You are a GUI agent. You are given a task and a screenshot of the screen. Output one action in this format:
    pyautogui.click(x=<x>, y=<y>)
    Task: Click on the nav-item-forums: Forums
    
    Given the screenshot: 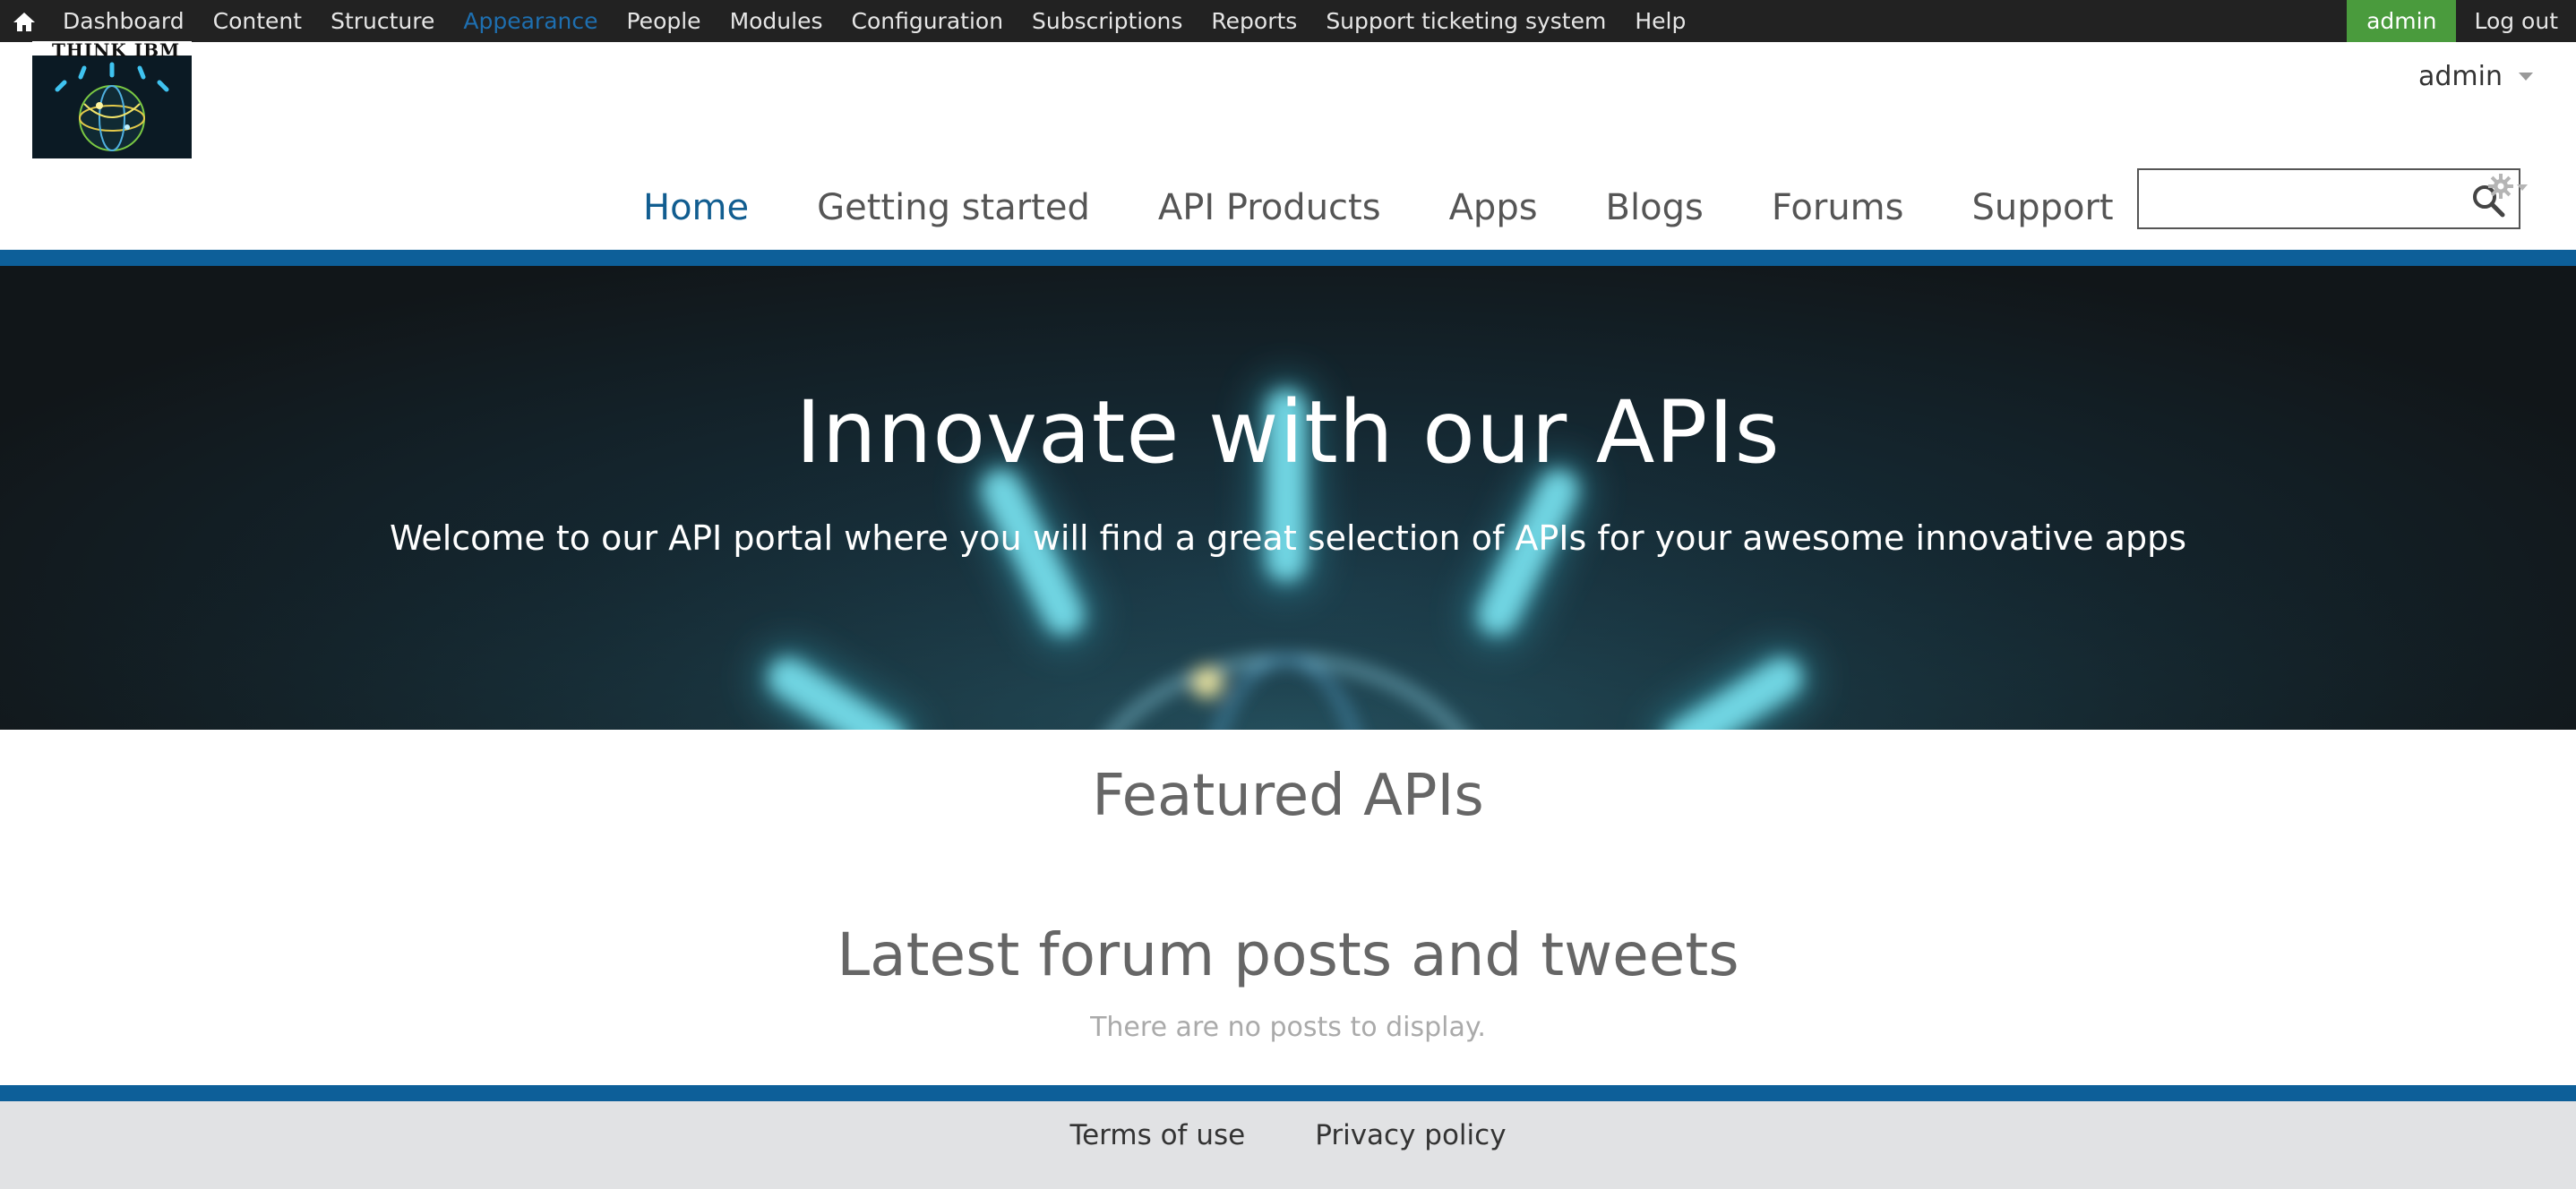 What is the action you would take?
    pyautogui.click(x=1838, y=207)
    